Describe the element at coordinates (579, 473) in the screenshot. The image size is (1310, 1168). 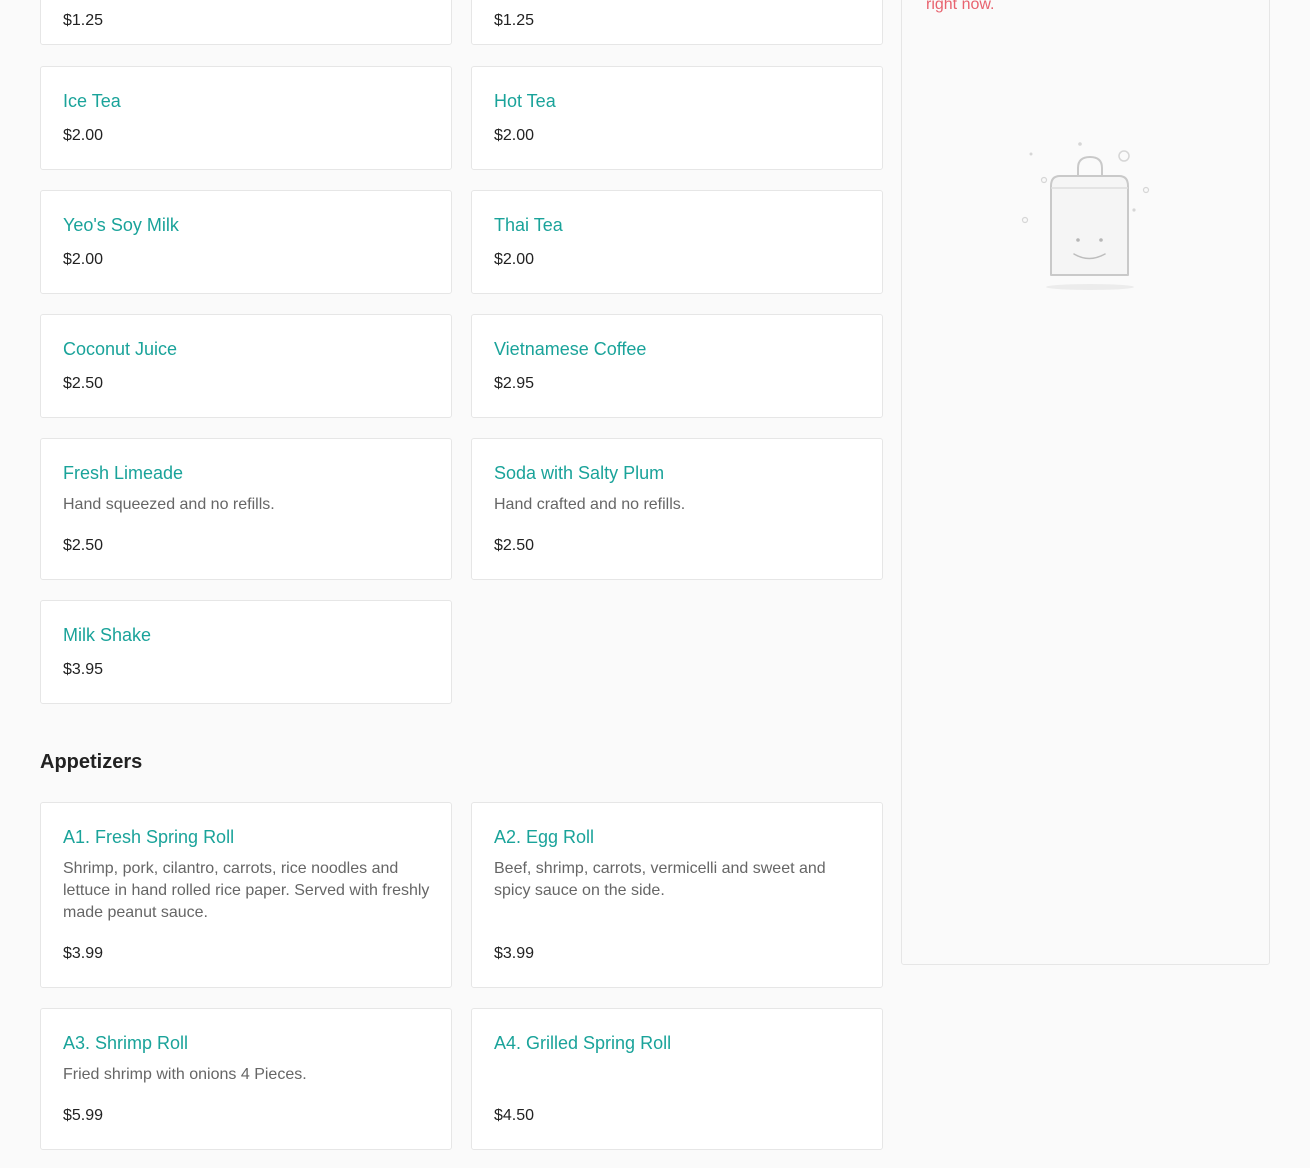
I see `menu-item-name: Soda with Salty Plum` at that location.